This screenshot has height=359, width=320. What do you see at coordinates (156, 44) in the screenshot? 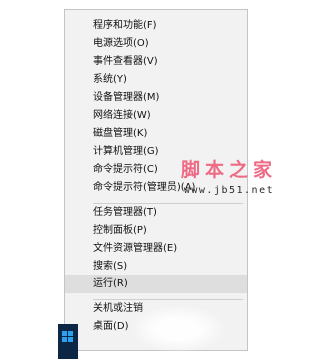
I see `menu-item-power-options: 电源选项(O)` at bounding box center [156, 44].